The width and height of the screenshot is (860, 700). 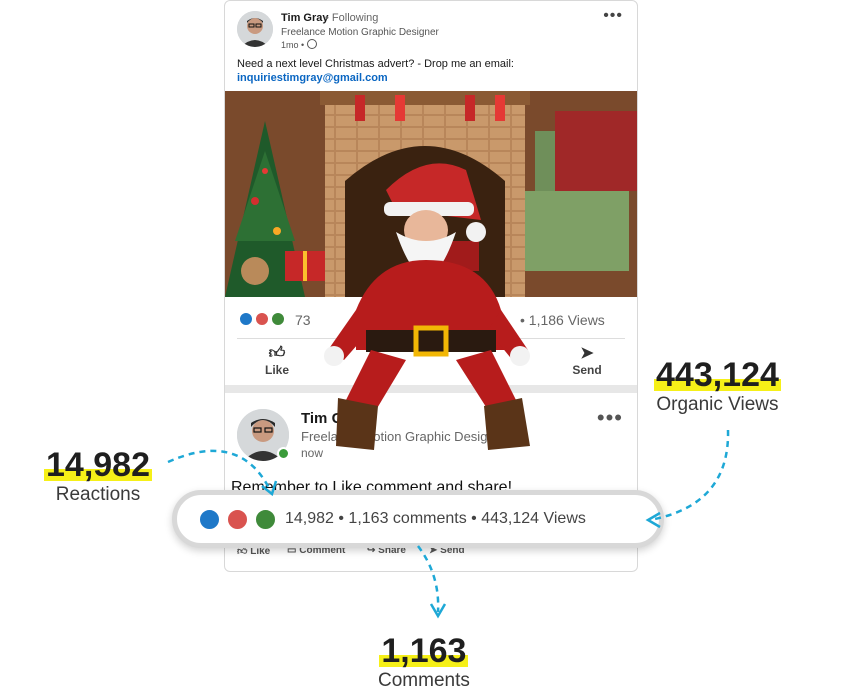 What do you see at coordinates (436, 310) in the screenshot?
I see `santa-figure` at bounding box center [436, 310].